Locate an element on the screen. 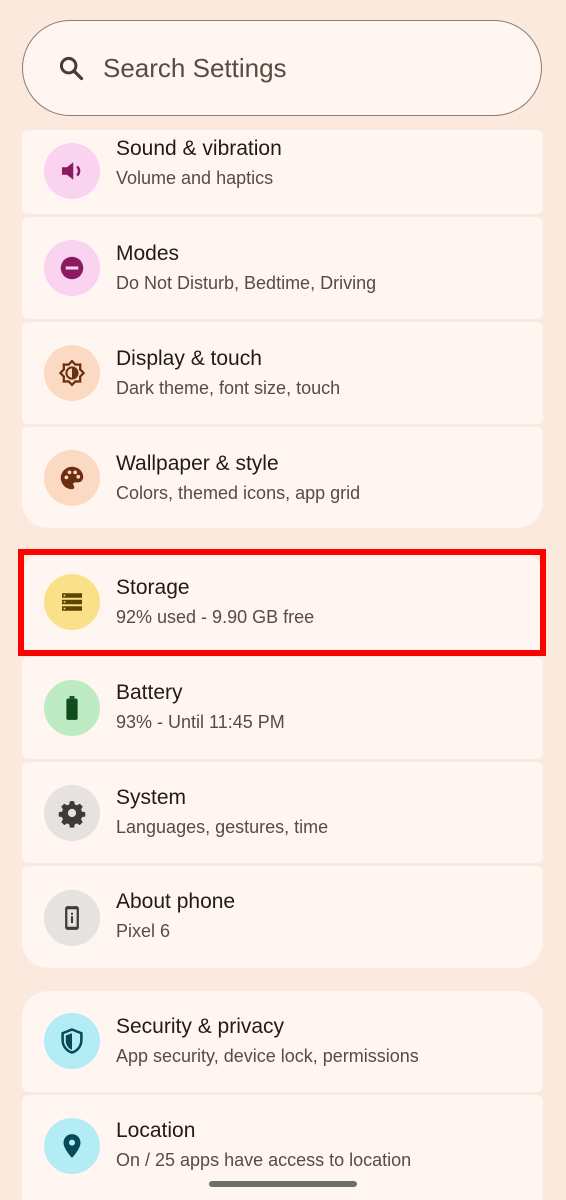  security-icon-badge is located at coordinates (72, 1041).